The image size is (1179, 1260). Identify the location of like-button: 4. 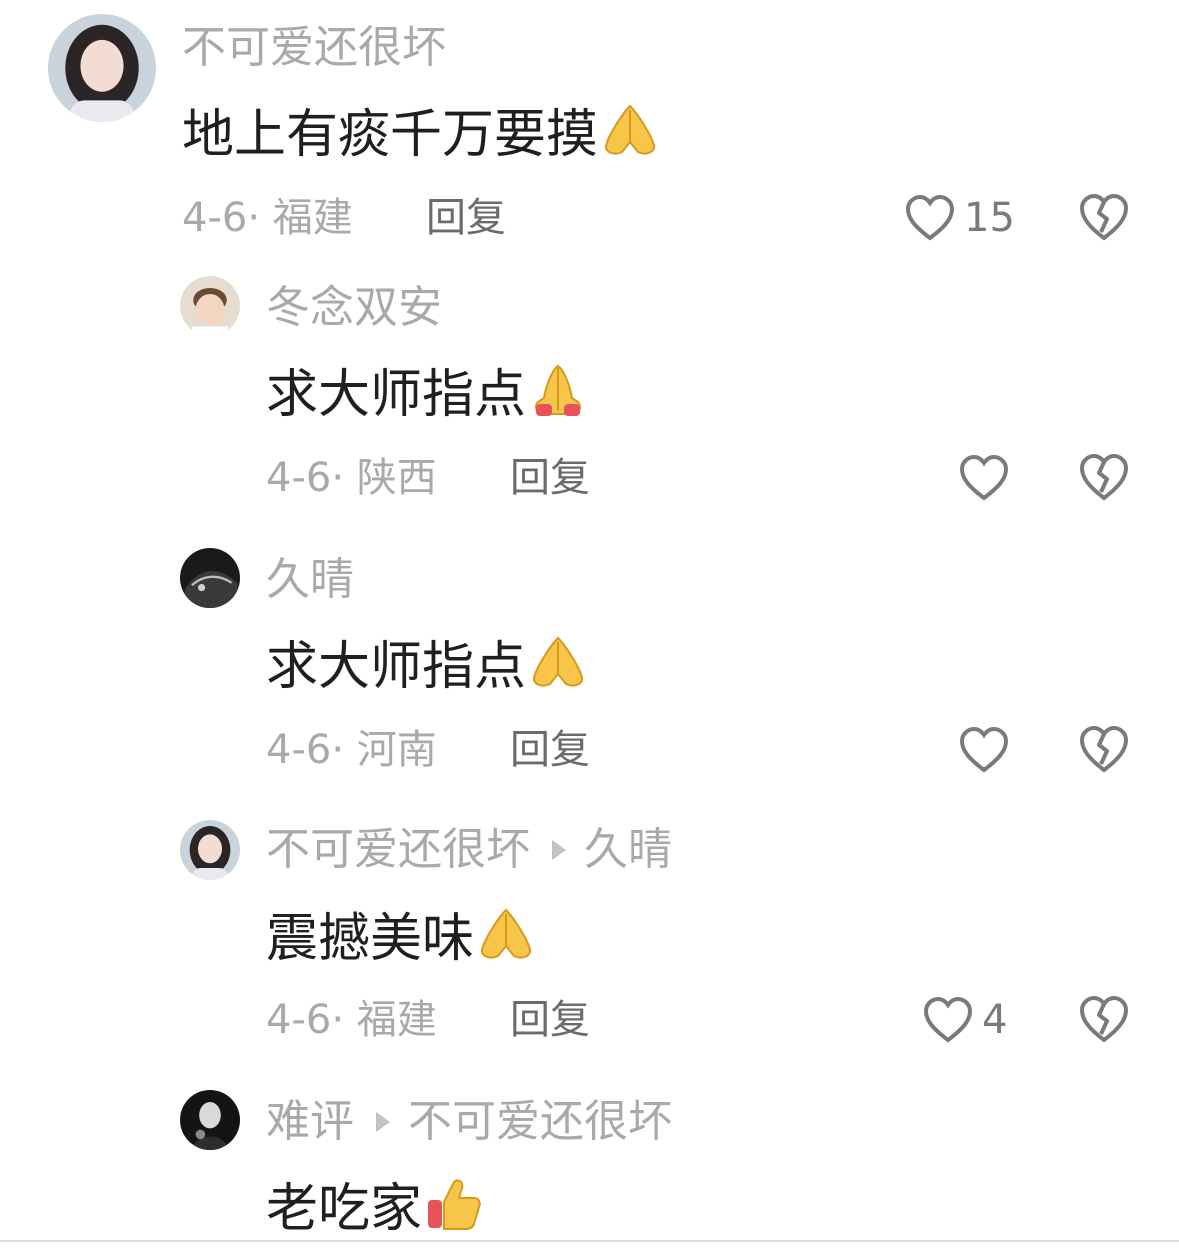
(964, 1020).